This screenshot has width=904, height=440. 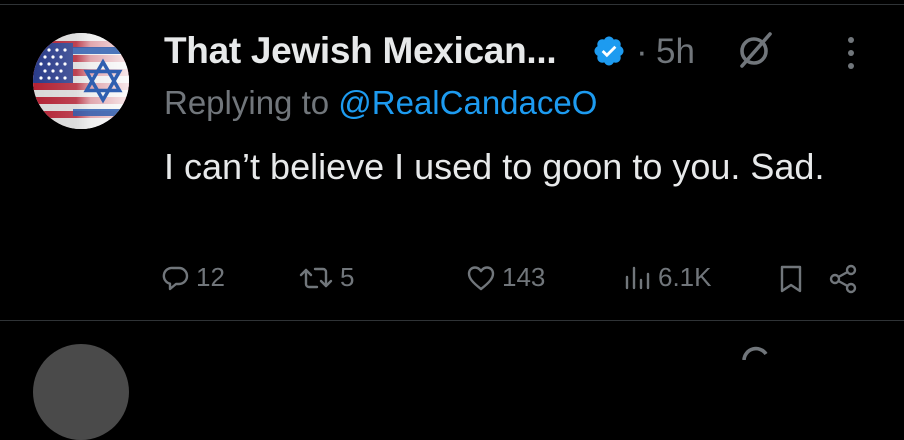 What do you see at coordinates (756, 50) in the screenshot?
I see `grok-icon` at bounding box center [756, 50].